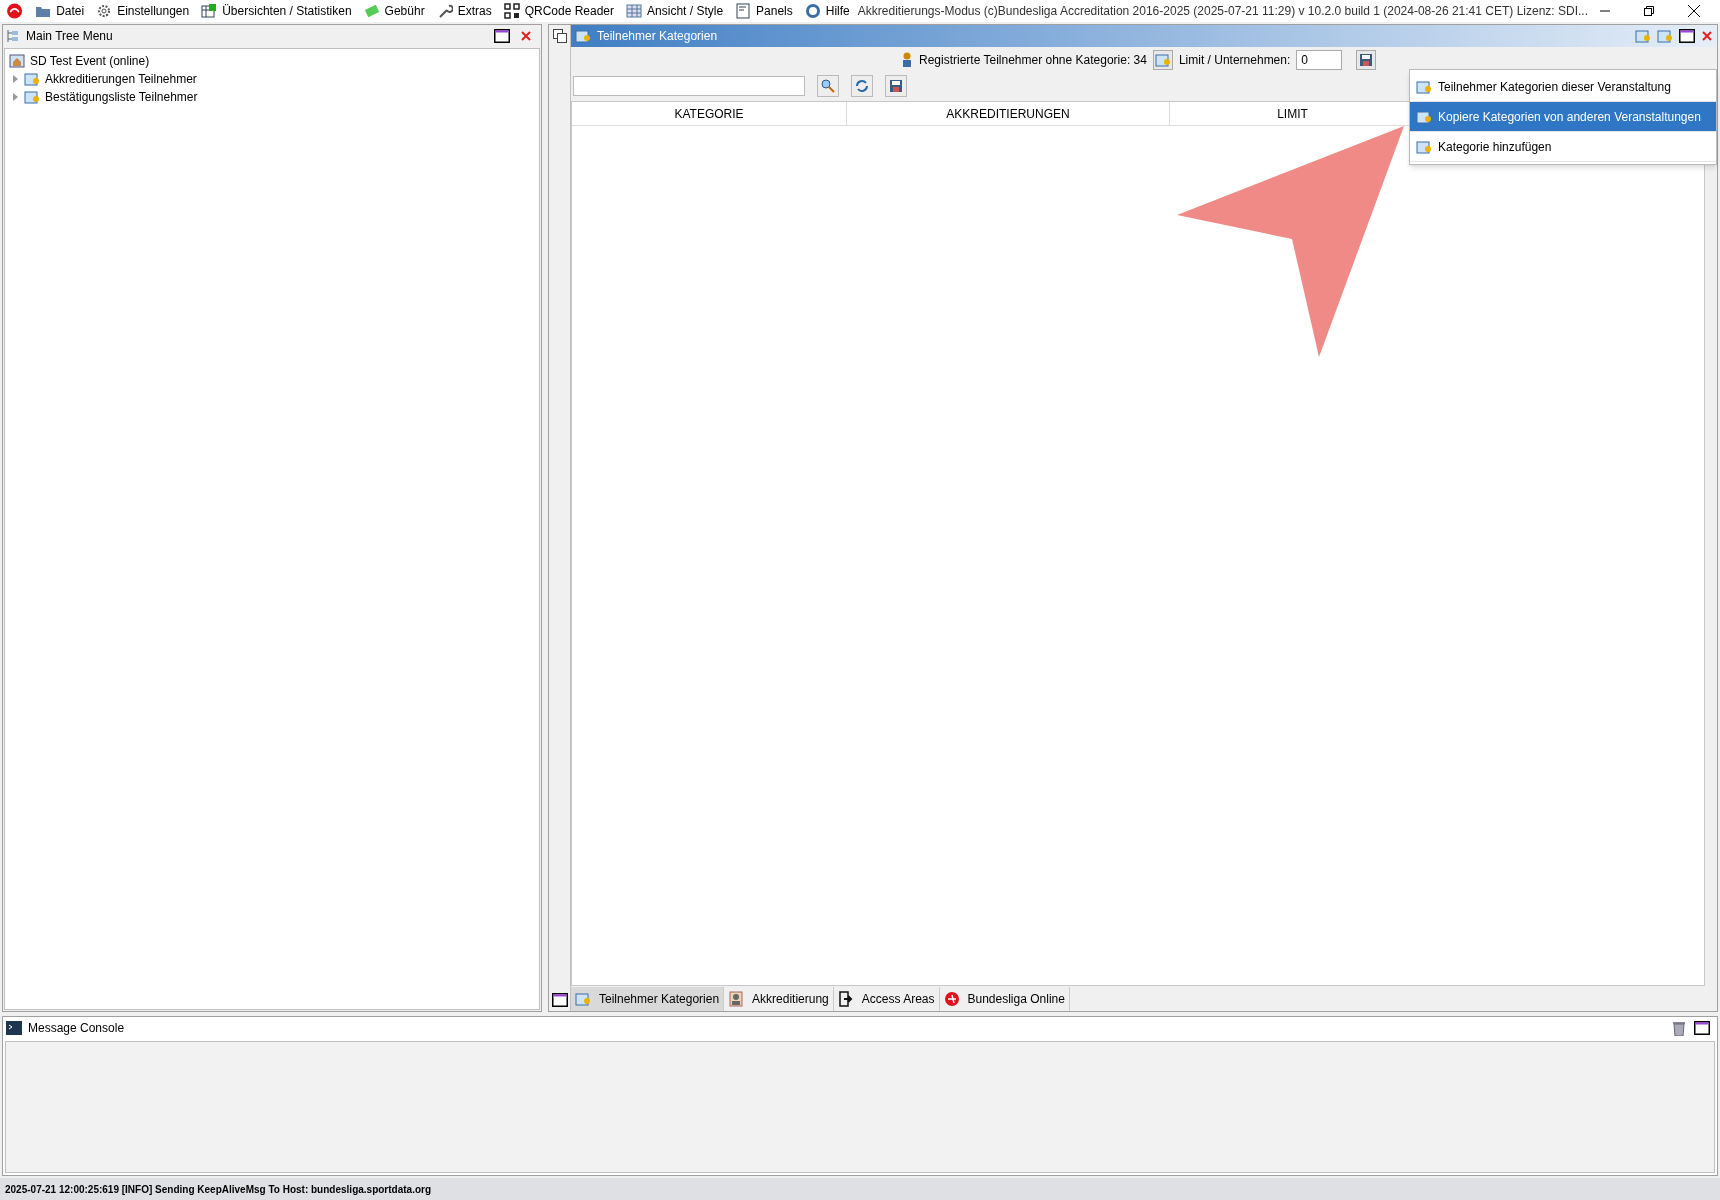 The height and width of the screenshot is (1200, 1720). What do you see at coordinates (394, 11) in the screenshot?
I see `menu-item: Gebühr` at bounding box center [394, 11].